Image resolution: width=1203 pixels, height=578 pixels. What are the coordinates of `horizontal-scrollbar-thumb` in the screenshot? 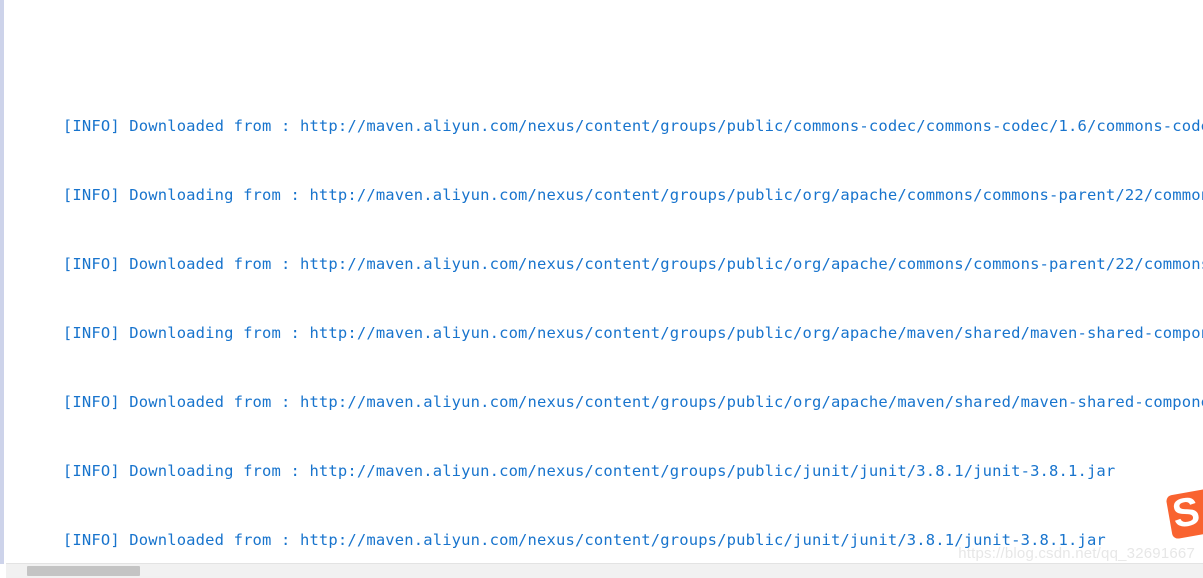 It's located at (83, 571).